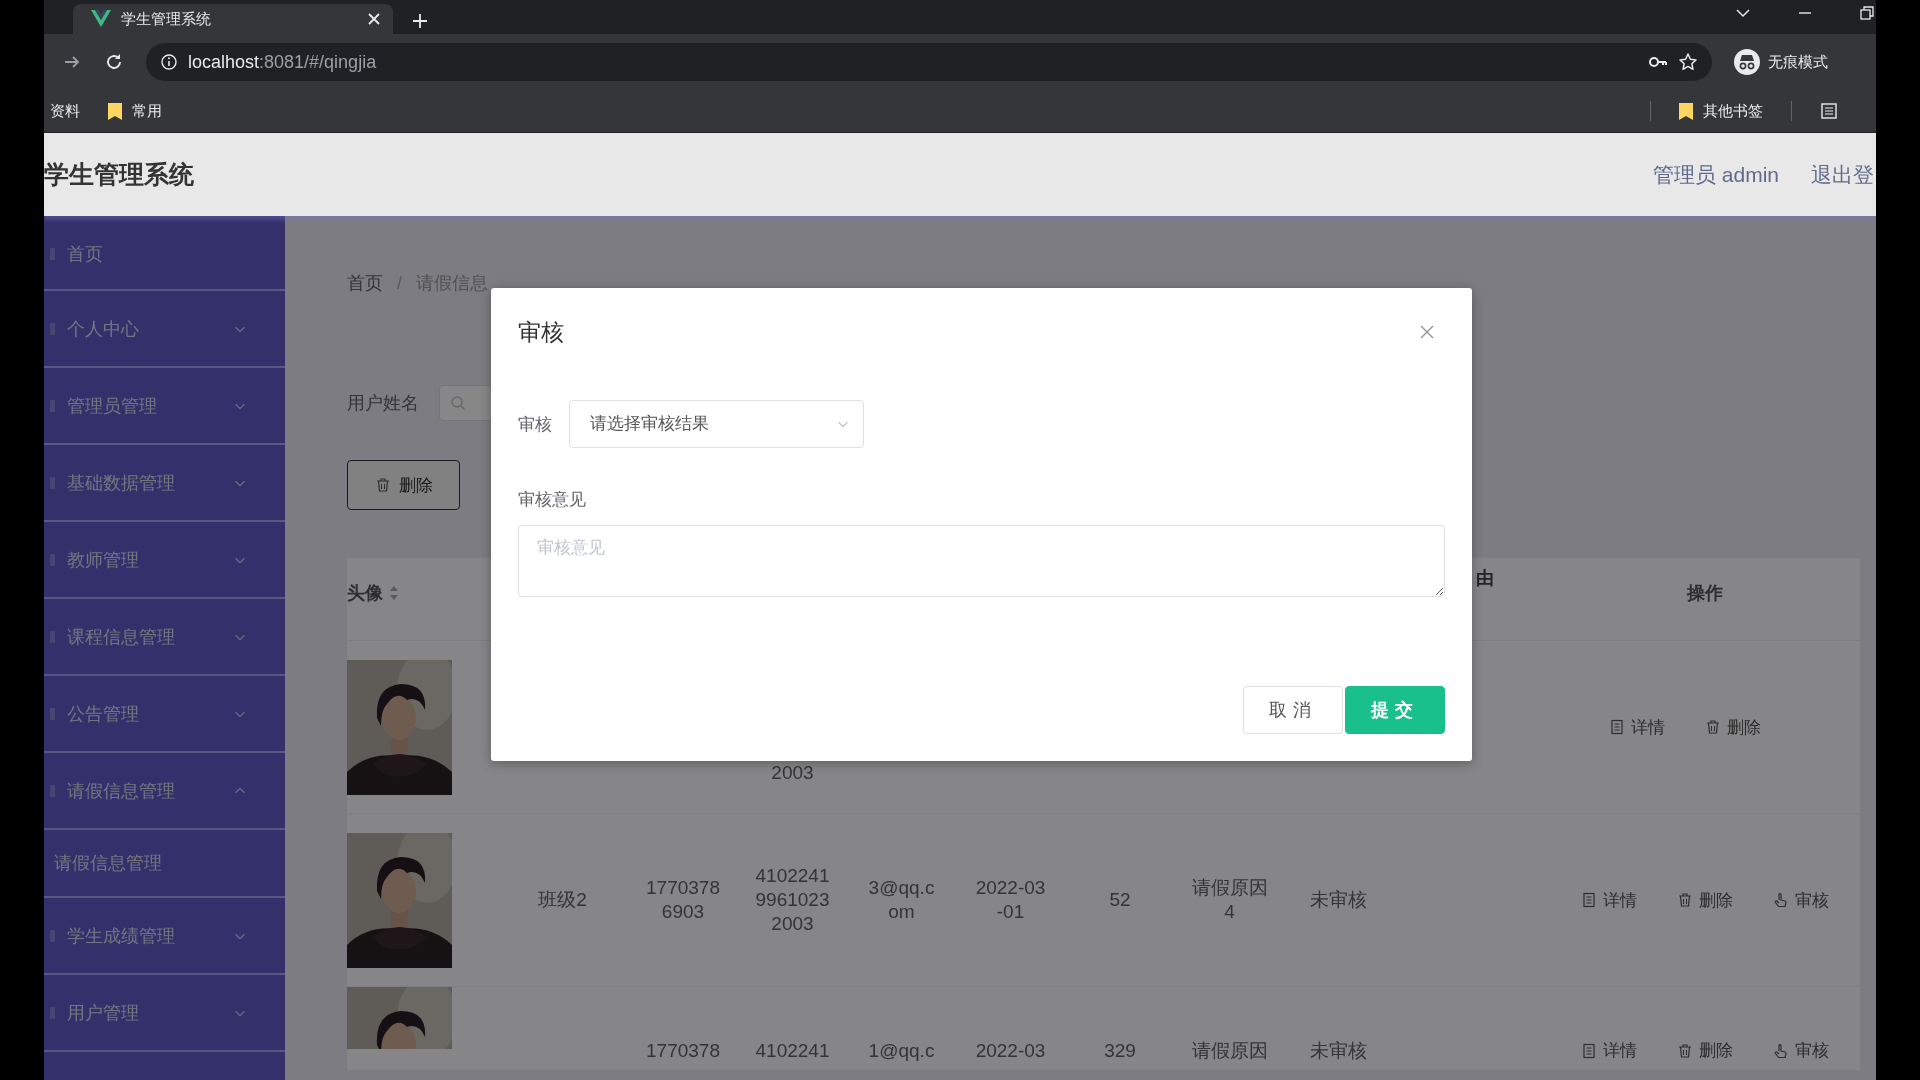 This screenshot has width=1920, height=1080. What do you see at coordinates (901, 1051) in the screenshot?
I see `table-cell-text: 1@qq.c` at bounding box center [901, 1051].